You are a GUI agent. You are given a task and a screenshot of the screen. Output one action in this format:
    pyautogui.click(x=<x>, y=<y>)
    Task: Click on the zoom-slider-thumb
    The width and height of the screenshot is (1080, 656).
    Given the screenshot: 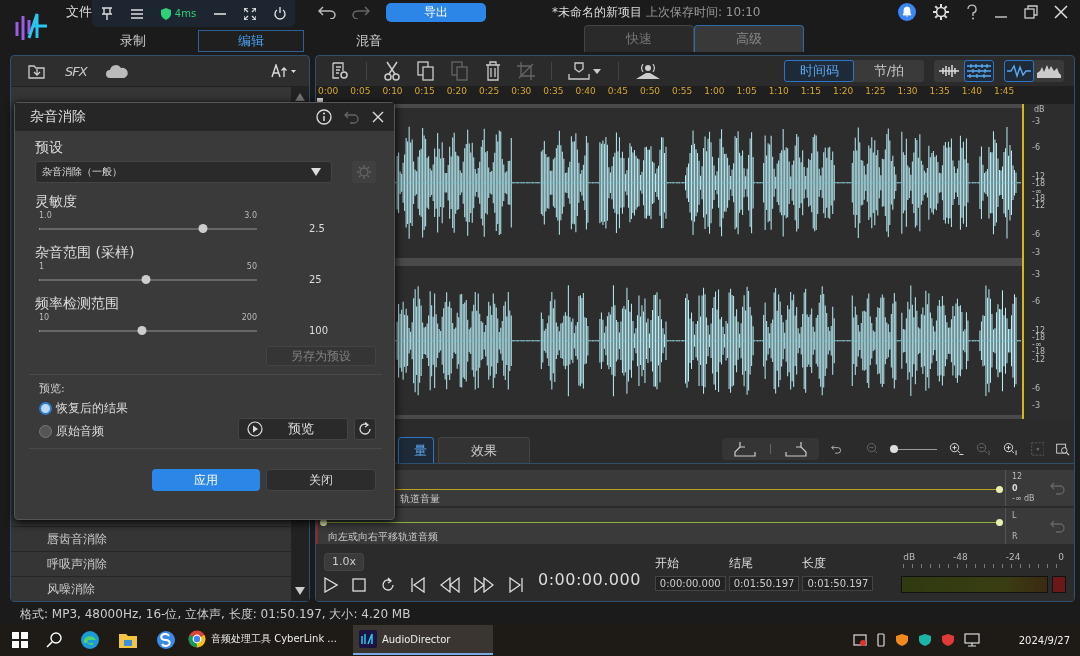 What is the action you would take?
    pyautogui.click(x=894, y=448)
    